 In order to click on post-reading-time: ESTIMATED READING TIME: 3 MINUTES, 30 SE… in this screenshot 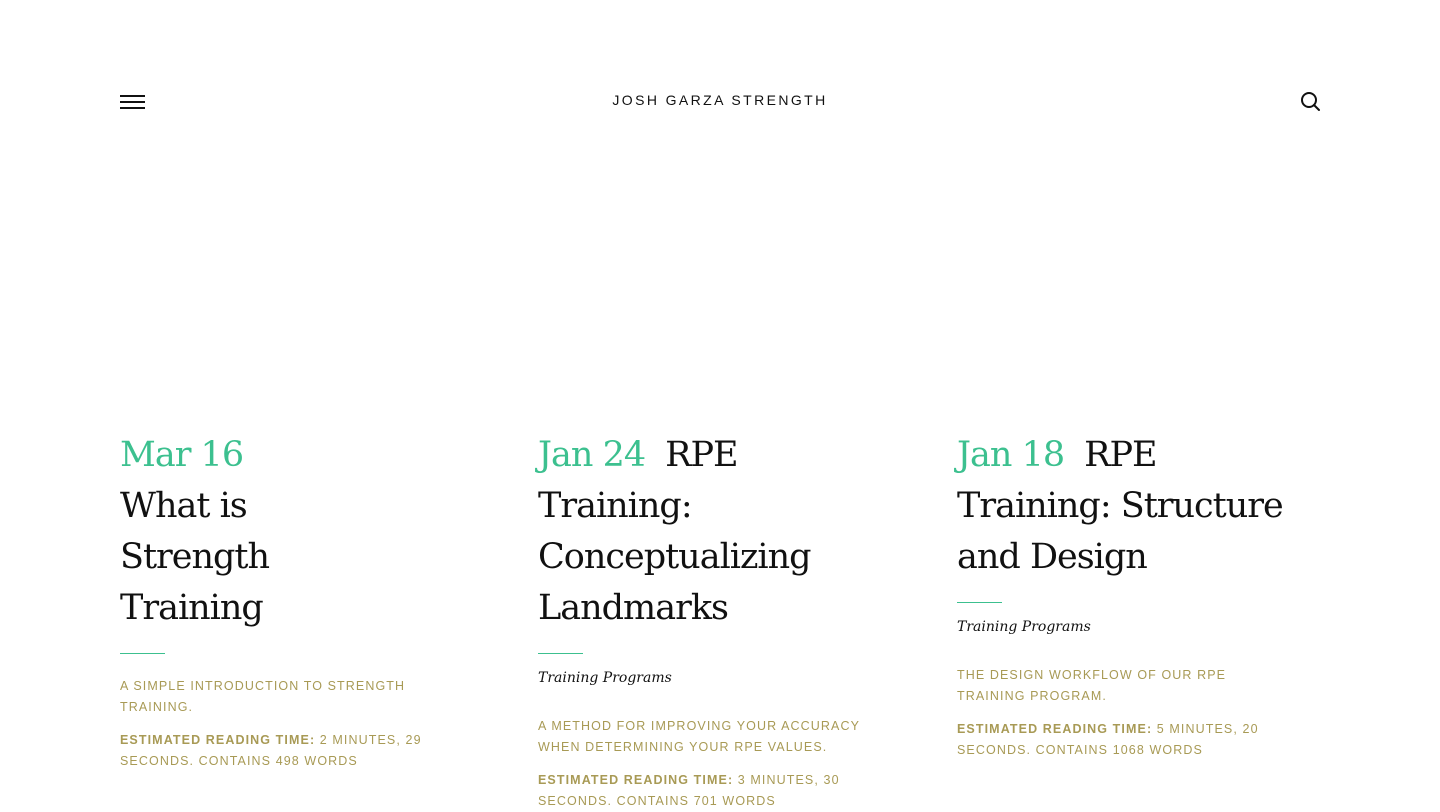, I will do `click(708, 791)`.